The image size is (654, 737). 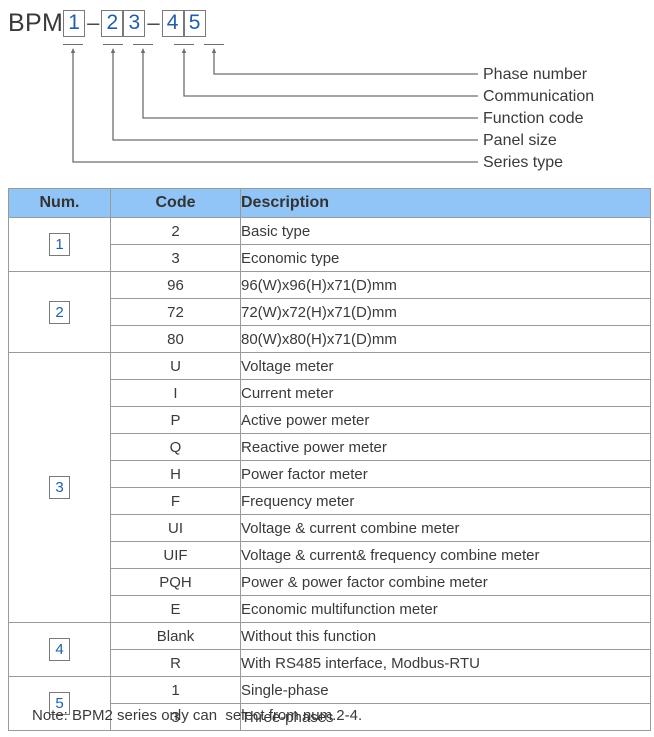 What do you see at coordinates (175, 555) in the screenshot?
I see `cell-code: UIF` at bounding box center [175, 555].